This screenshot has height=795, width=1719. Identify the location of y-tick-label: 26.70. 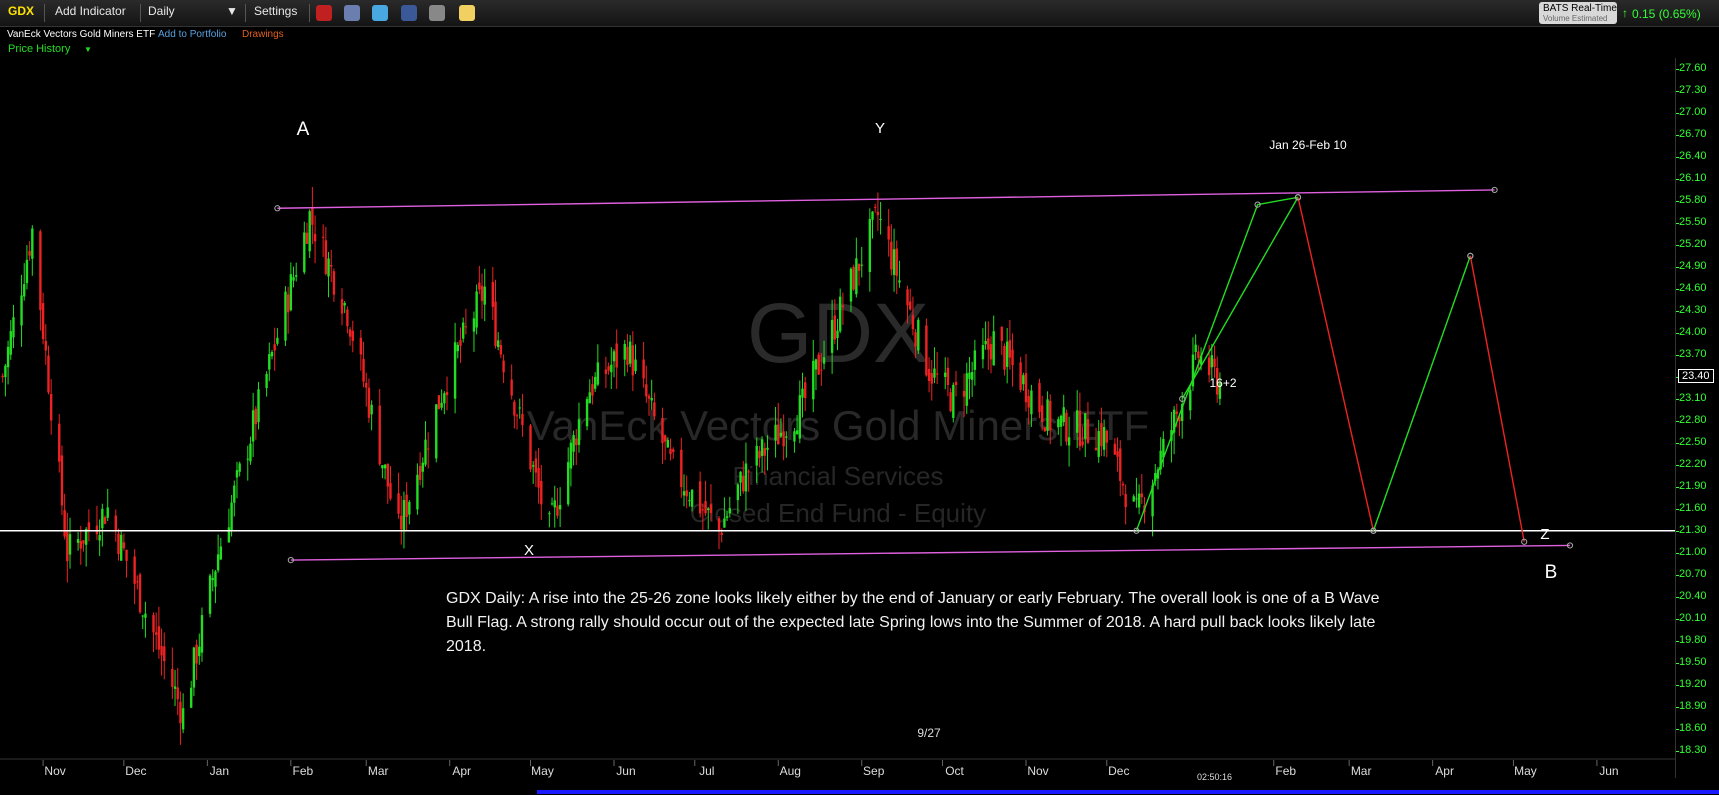
(1693, 133).